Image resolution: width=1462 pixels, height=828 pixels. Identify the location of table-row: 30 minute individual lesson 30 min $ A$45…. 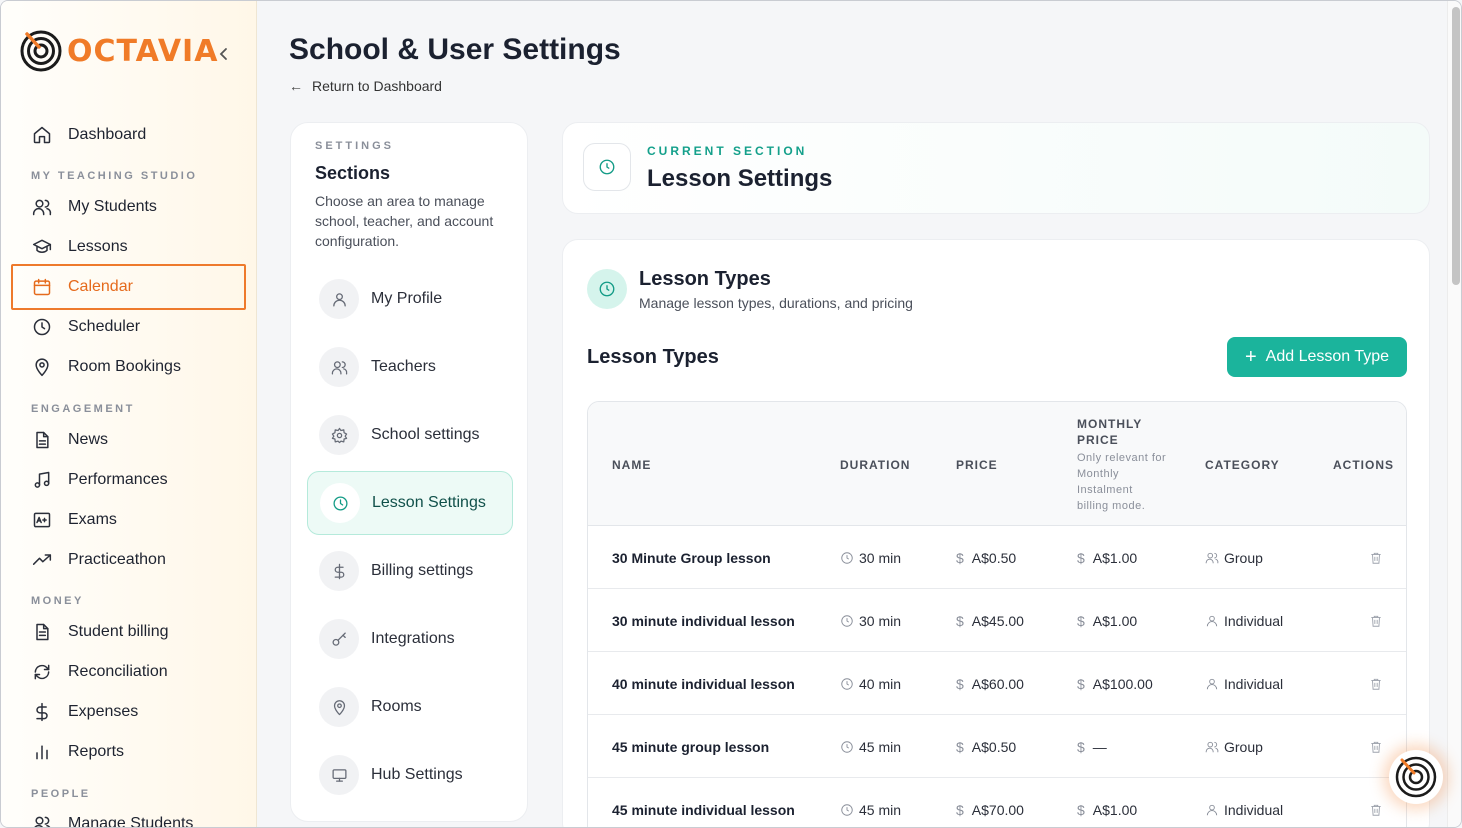
(997, 620).